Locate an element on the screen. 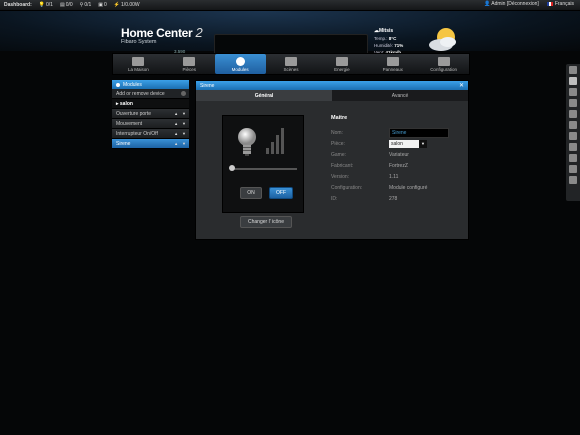  sun-cloud-icon is located at coordinates (442, 39).